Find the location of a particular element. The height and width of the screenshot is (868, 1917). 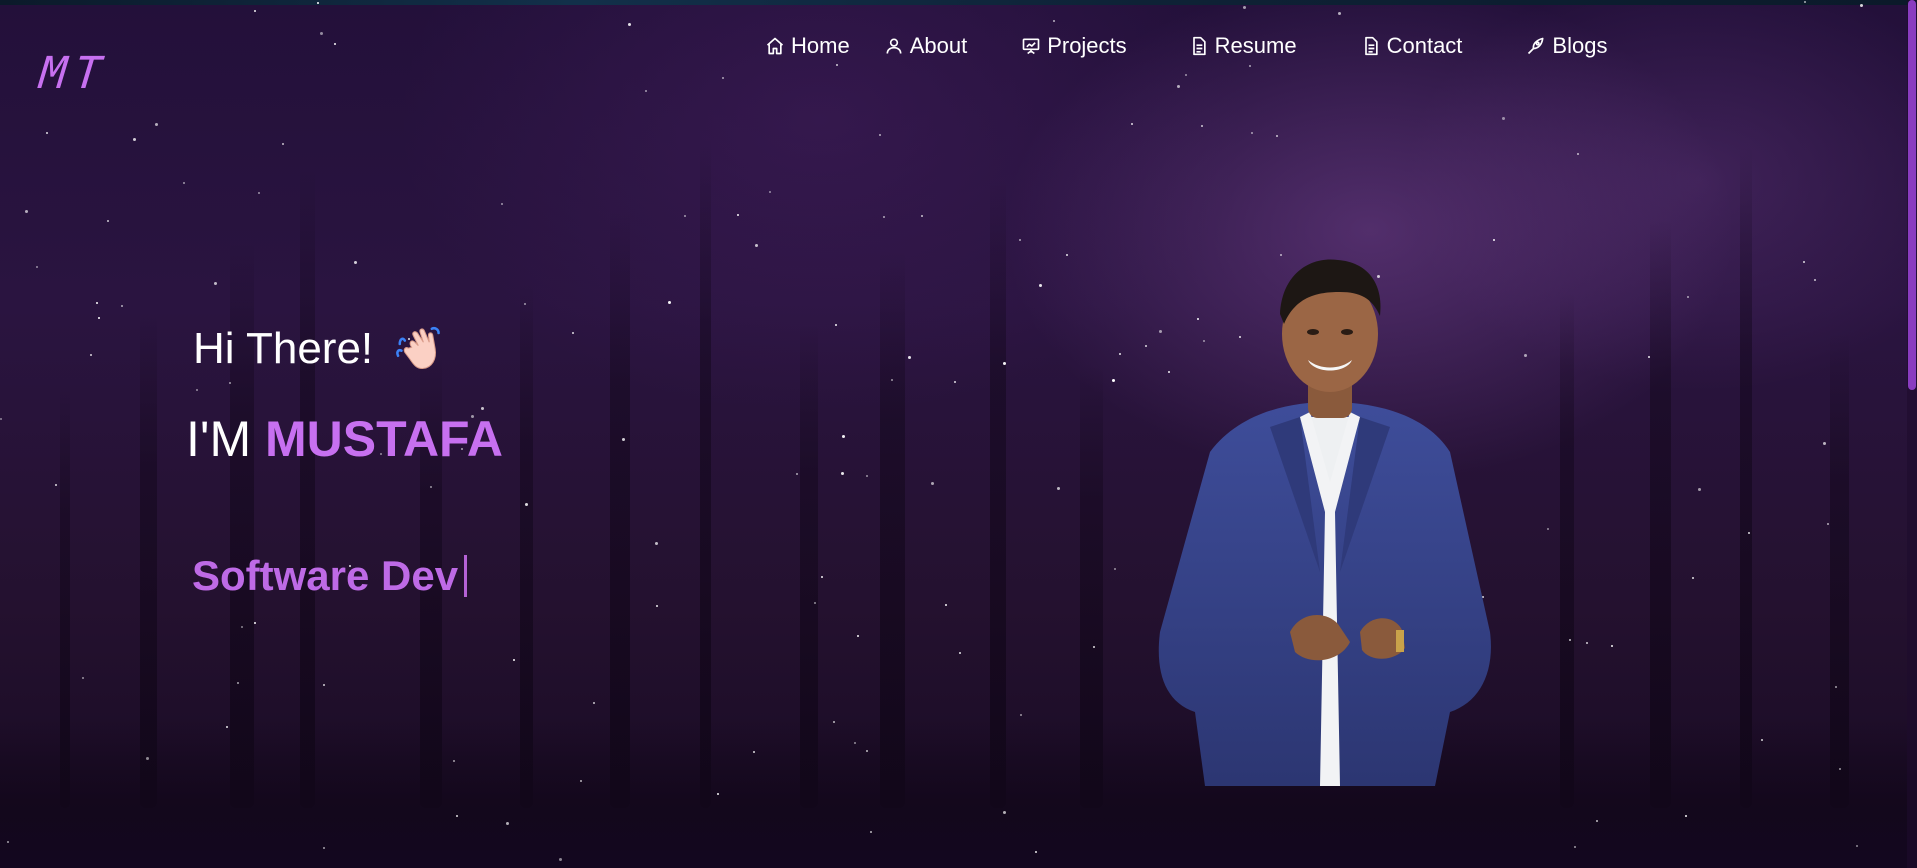

hero-name: MUSTAFA is located at coordinates (384, 439).